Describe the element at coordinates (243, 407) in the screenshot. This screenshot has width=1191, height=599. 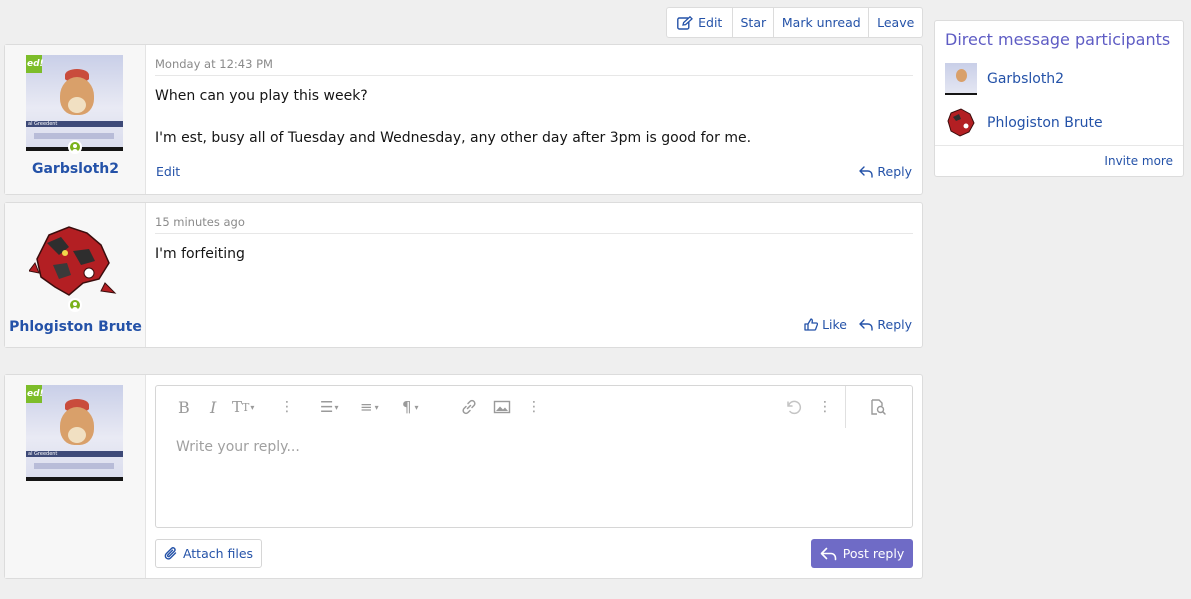
I see `font-size-icon: T T ▾` at that location.